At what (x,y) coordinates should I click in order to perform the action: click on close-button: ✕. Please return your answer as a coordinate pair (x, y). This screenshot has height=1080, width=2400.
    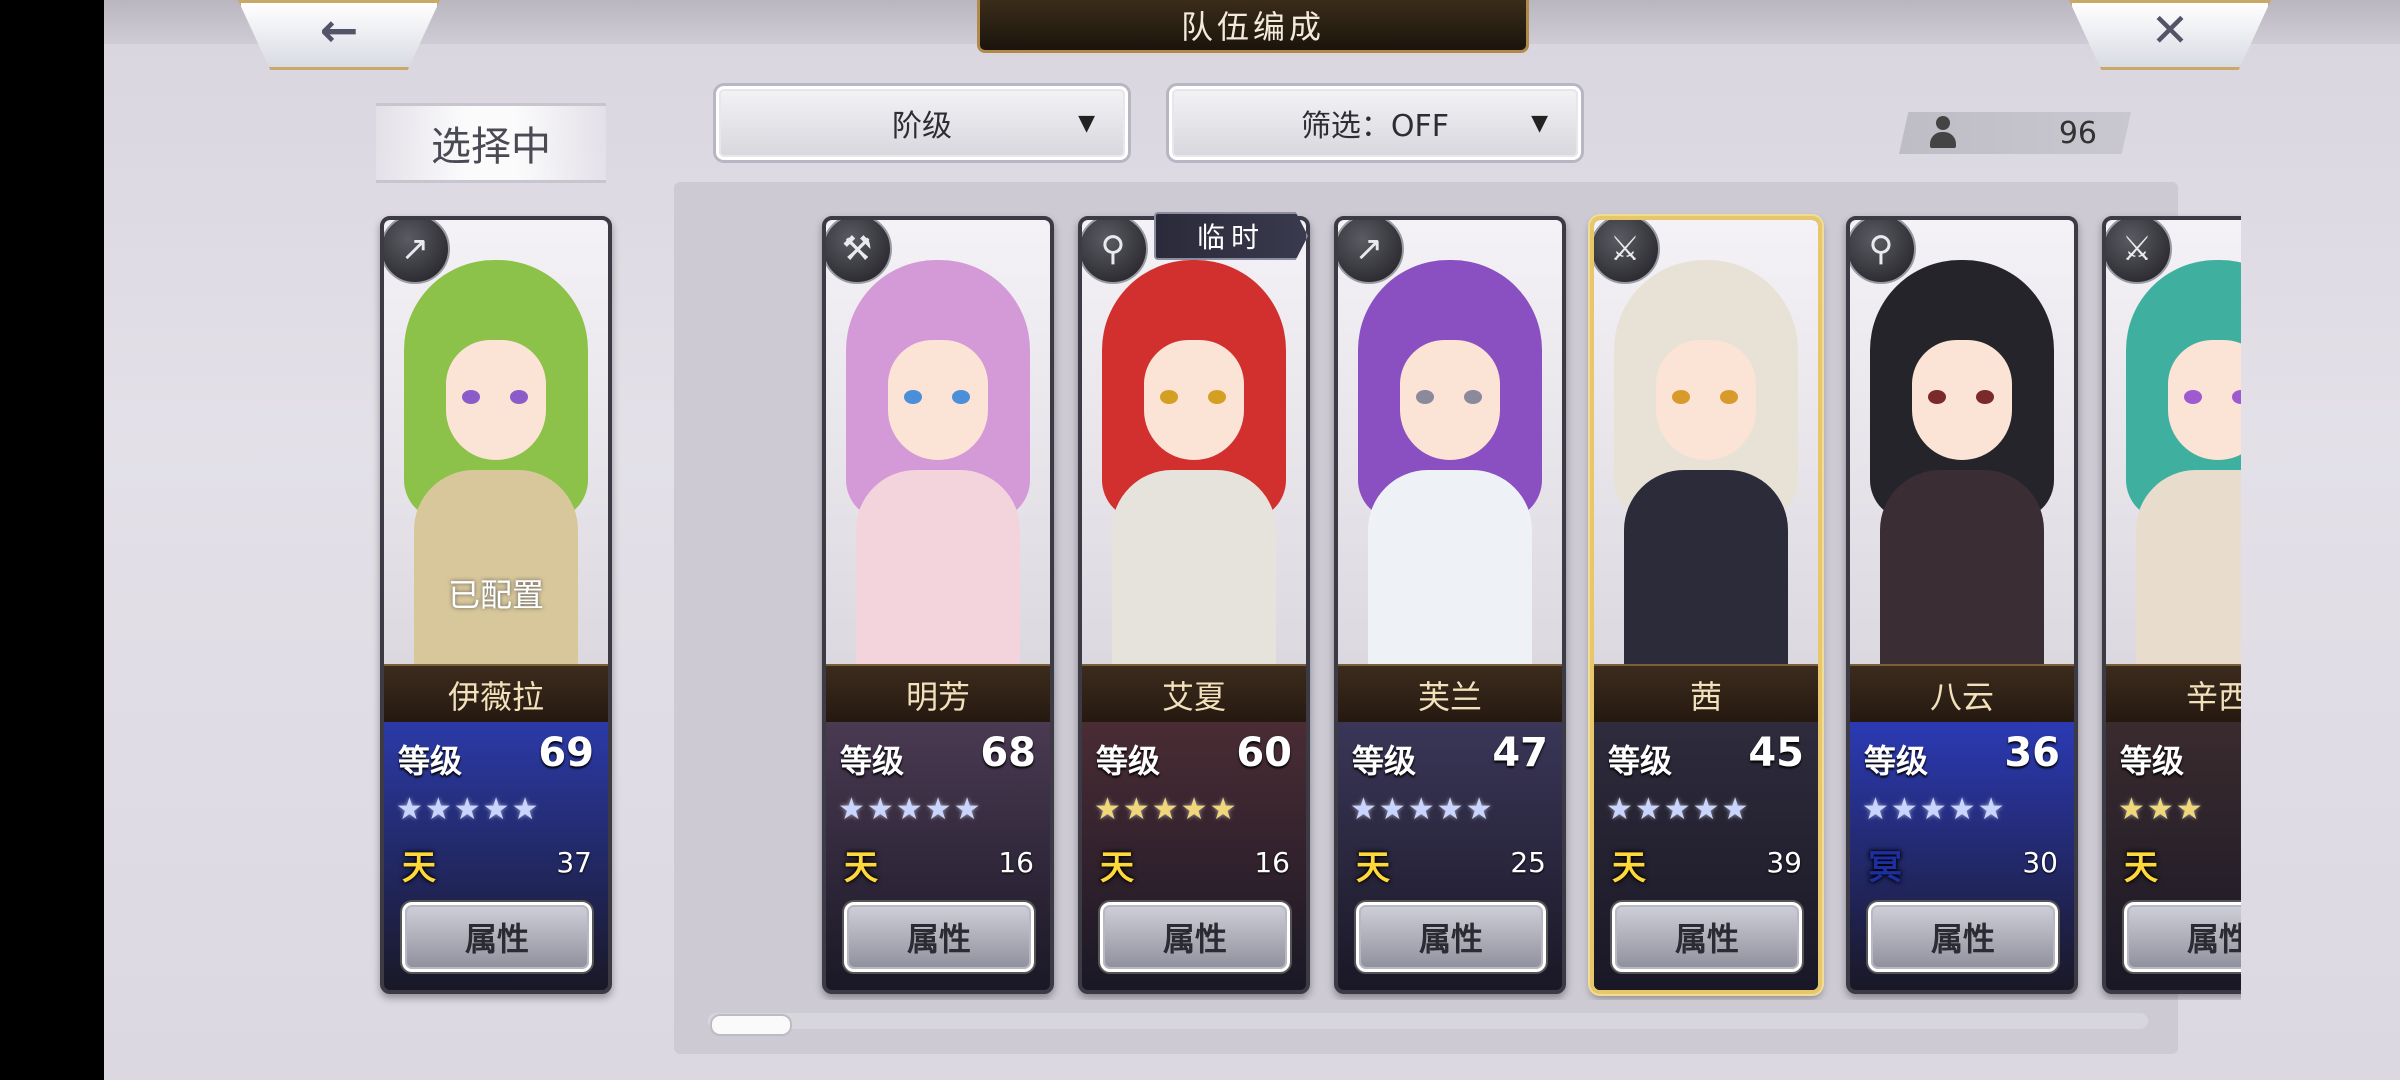
    Looking at the image, I should click on (2170, 35).